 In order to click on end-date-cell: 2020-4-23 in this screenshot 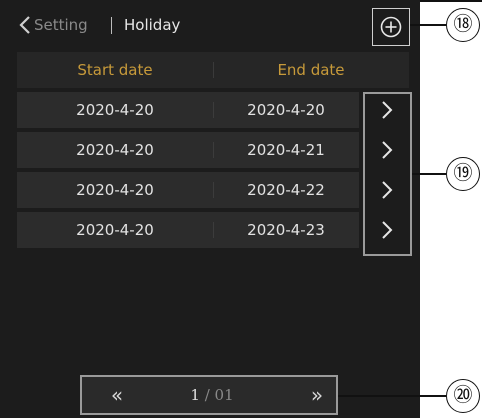, I will do `click(286, 230)`.